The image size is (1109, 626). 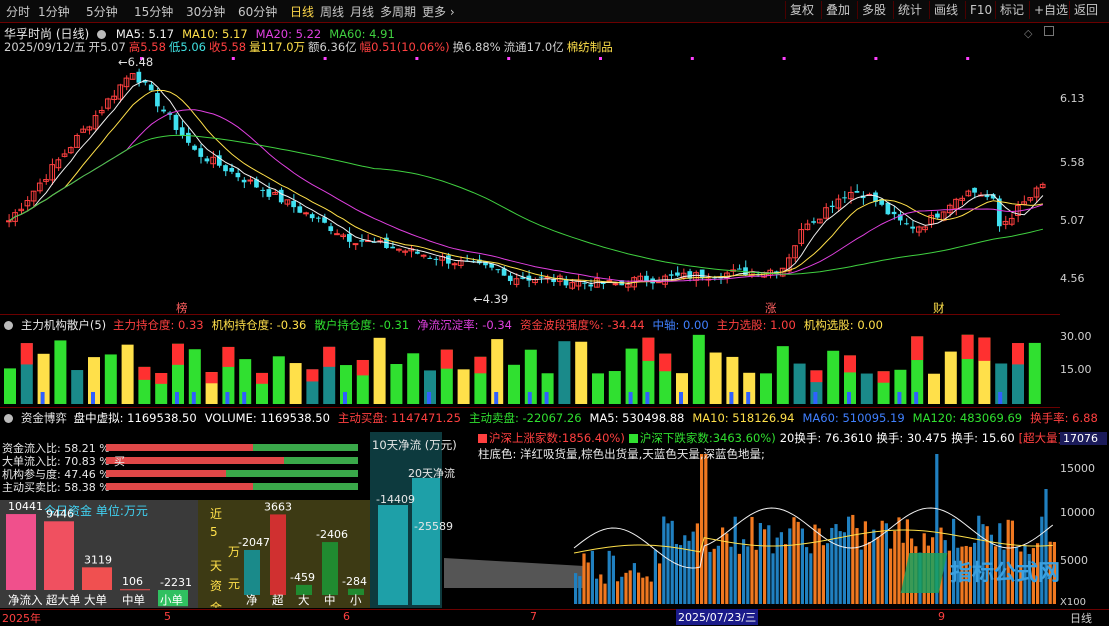 What do you see at coordinates (257, 11) in the screenshot?
I see `period-tab-5: 60分钟` at bounding box center [257, 11].